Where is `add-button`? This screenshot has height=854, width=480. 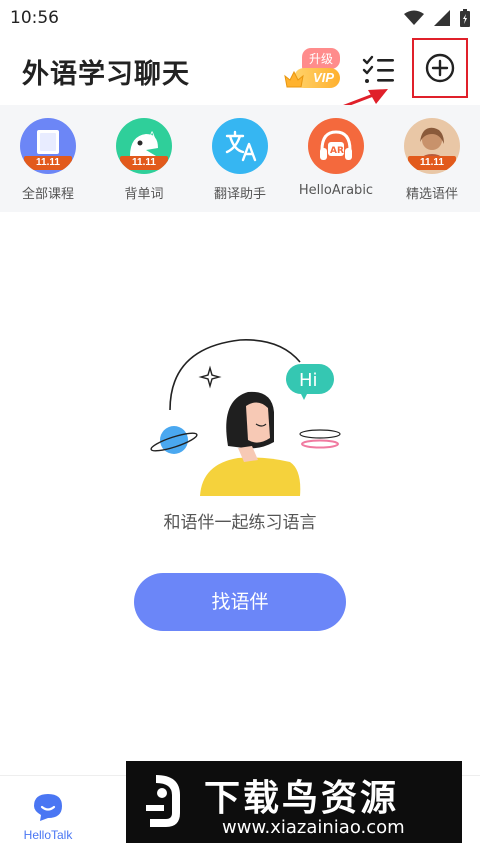 add-button is located at coordinates (440, 68).